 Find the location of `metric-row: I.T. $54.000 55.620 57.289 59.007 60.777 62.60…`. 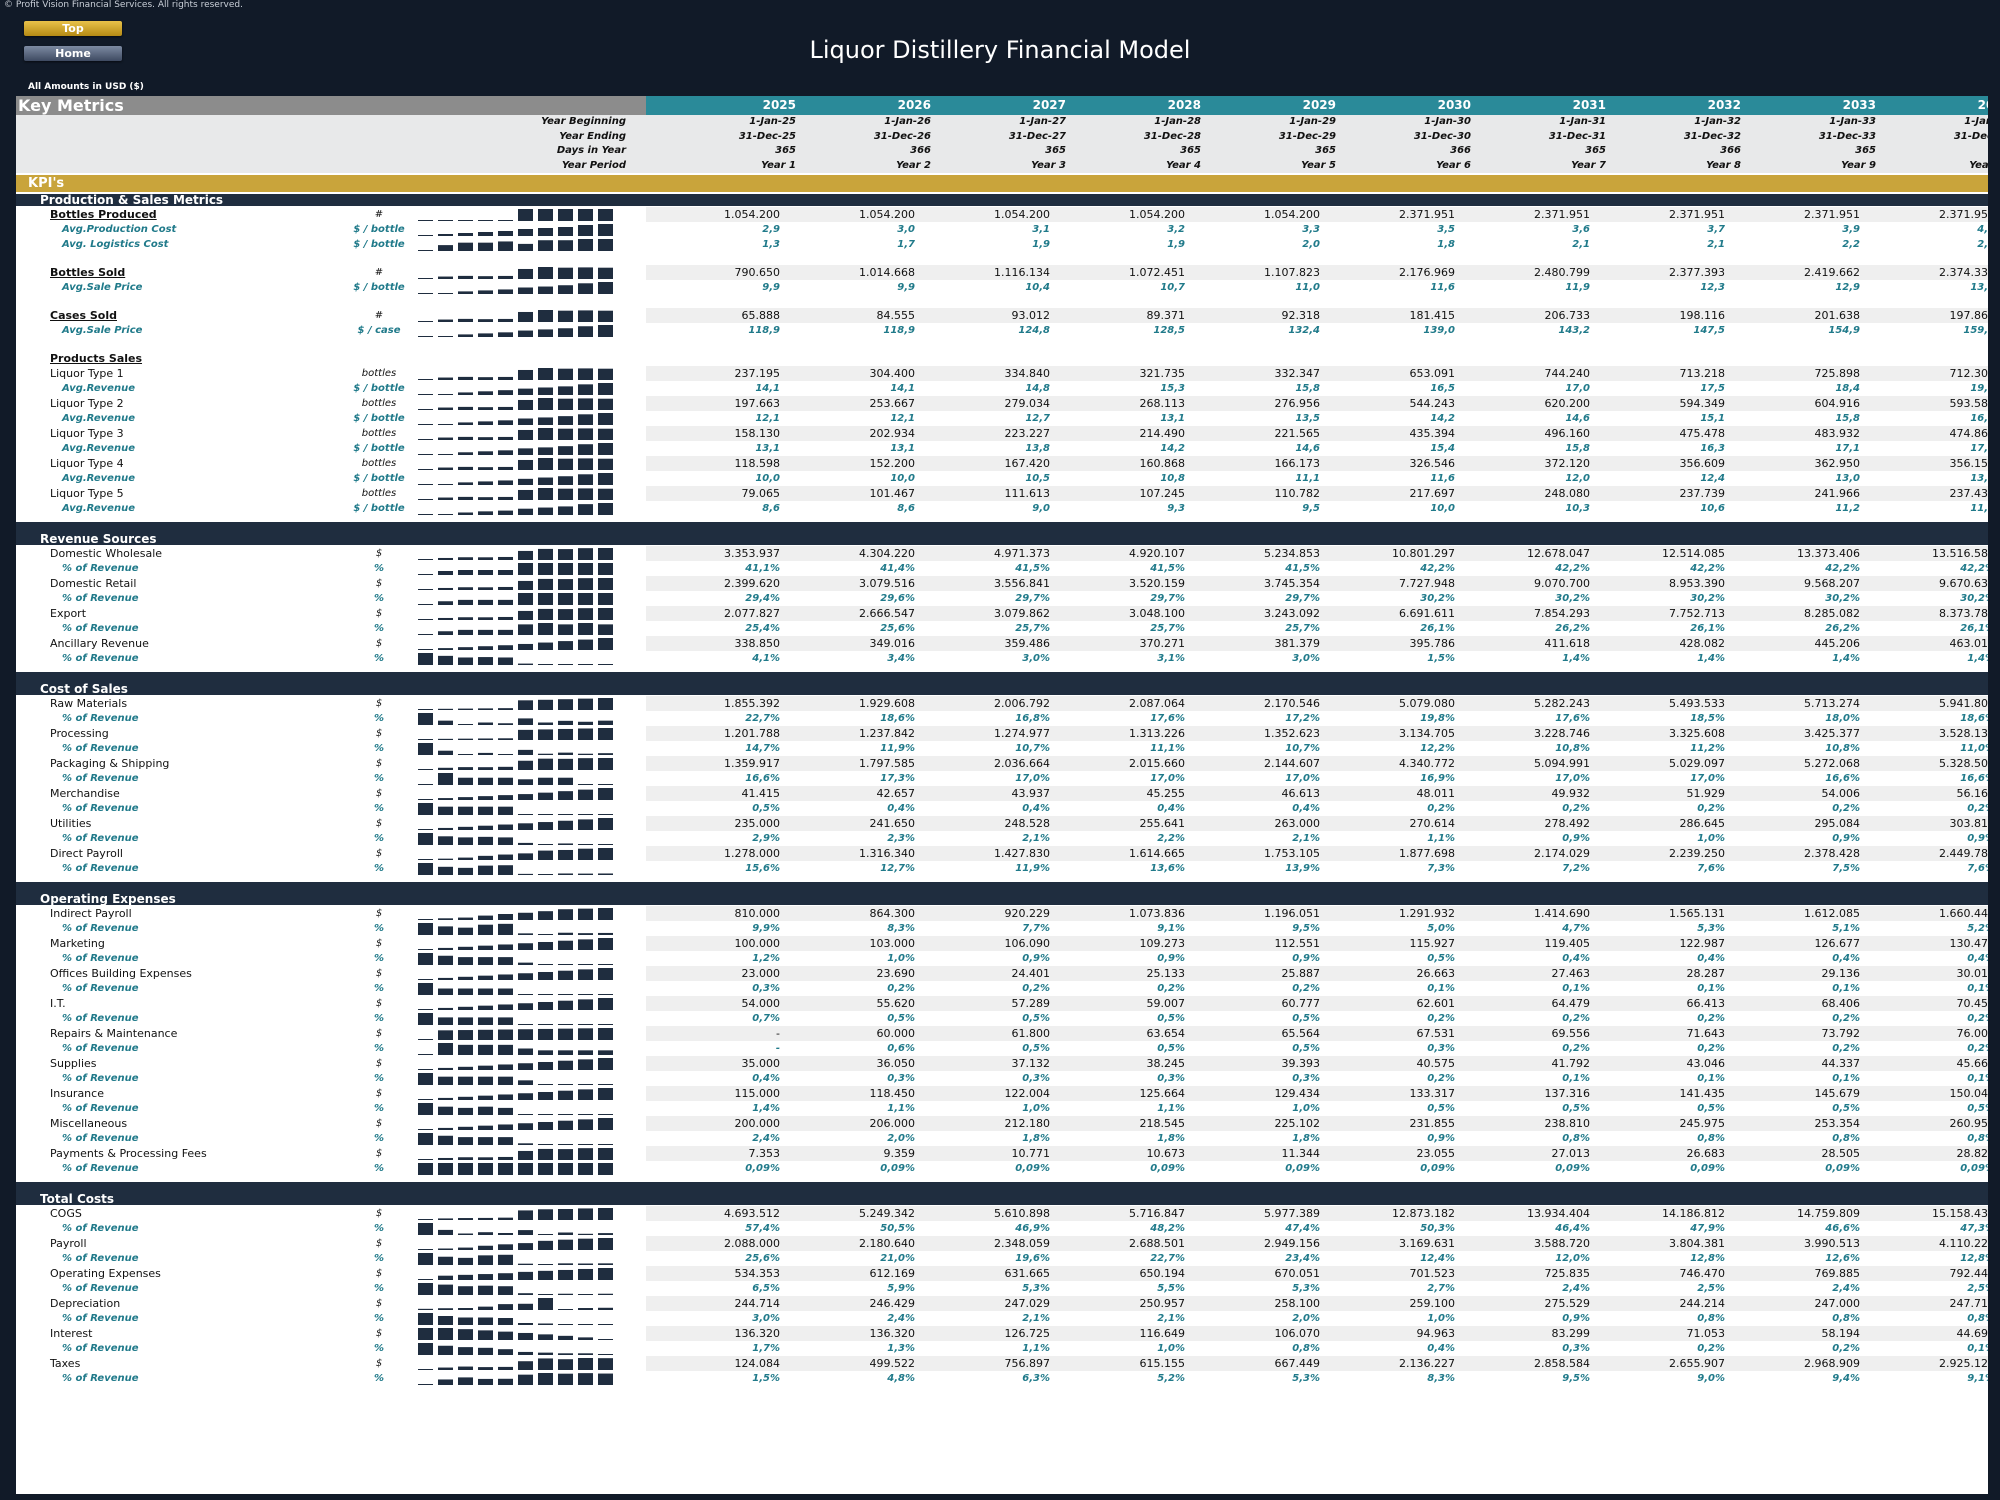

metric-row: I.T. $54.000 55.620 57.289 59.007 60.777 62.60… is located at coordinates (1002, 1003).